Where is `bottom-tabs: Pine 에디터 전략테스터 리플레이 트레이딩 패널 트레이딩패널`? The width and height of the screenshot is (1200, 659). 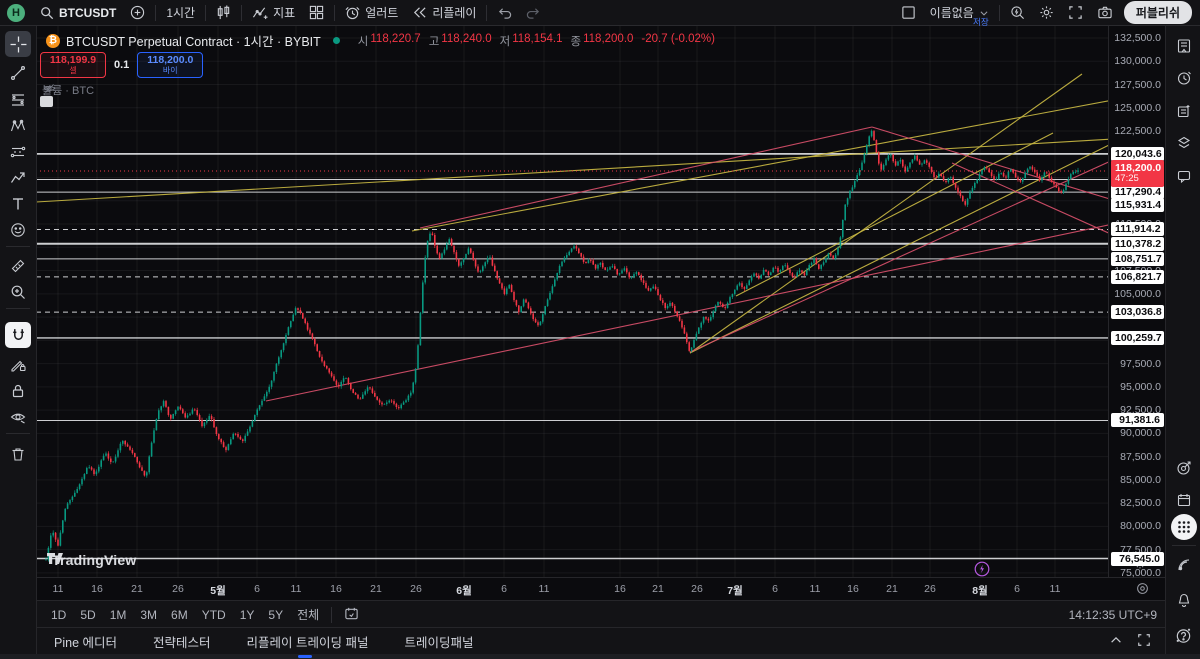
bottom-tabs: Pine 에디터 전략테스터 리플레이 트레이딩 패널 트레이딩패널 is located at coordinates (263, 641).